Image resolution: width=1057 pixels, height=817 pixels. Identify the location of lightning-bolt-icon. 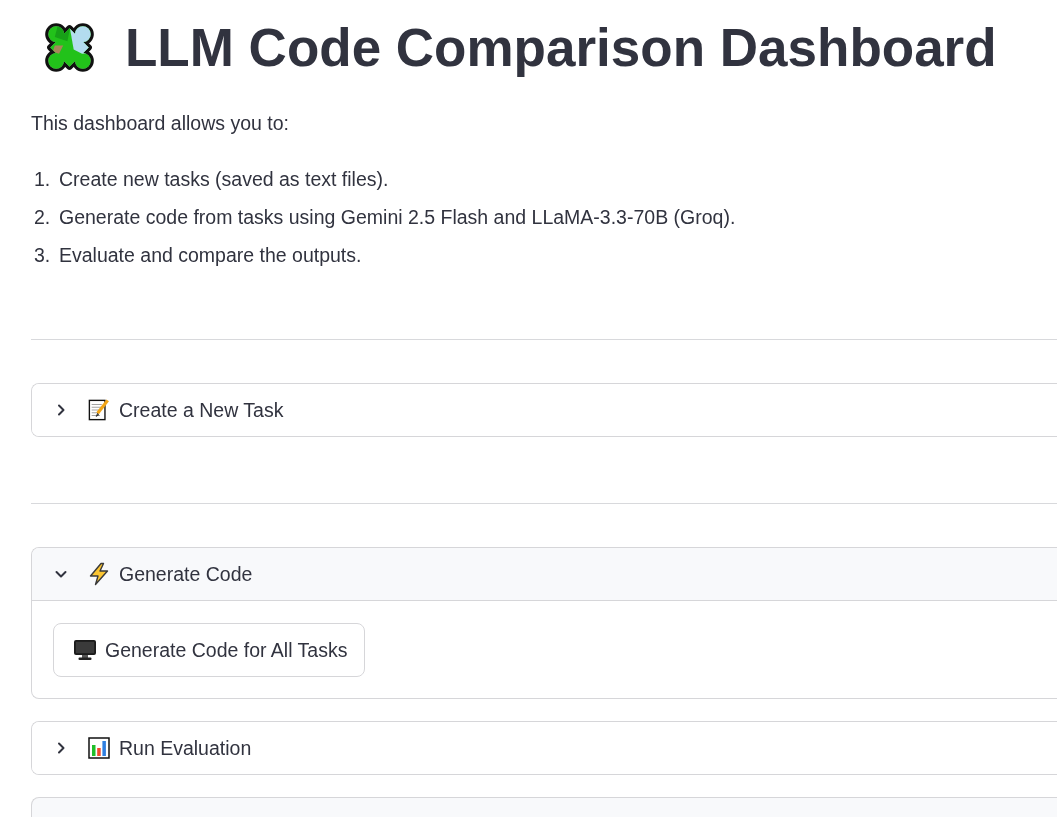
(99, 574).